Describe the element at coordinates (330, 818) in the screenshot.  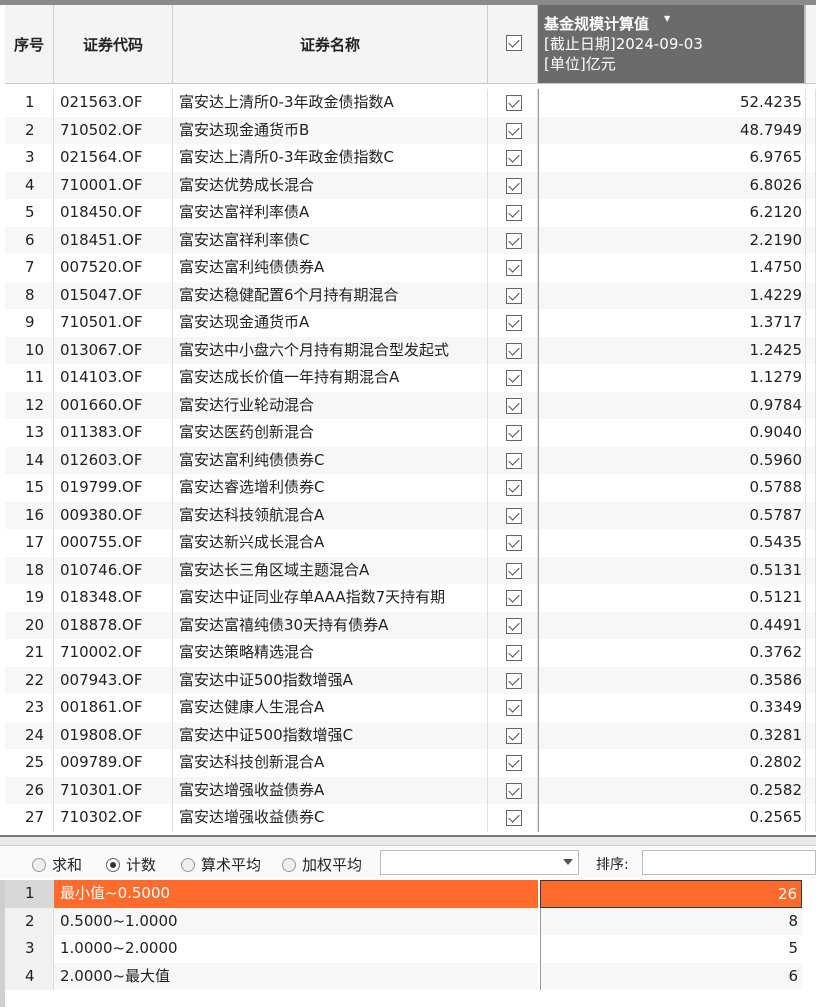
I see `row-name: 富安达增强收益债券C` at that location.